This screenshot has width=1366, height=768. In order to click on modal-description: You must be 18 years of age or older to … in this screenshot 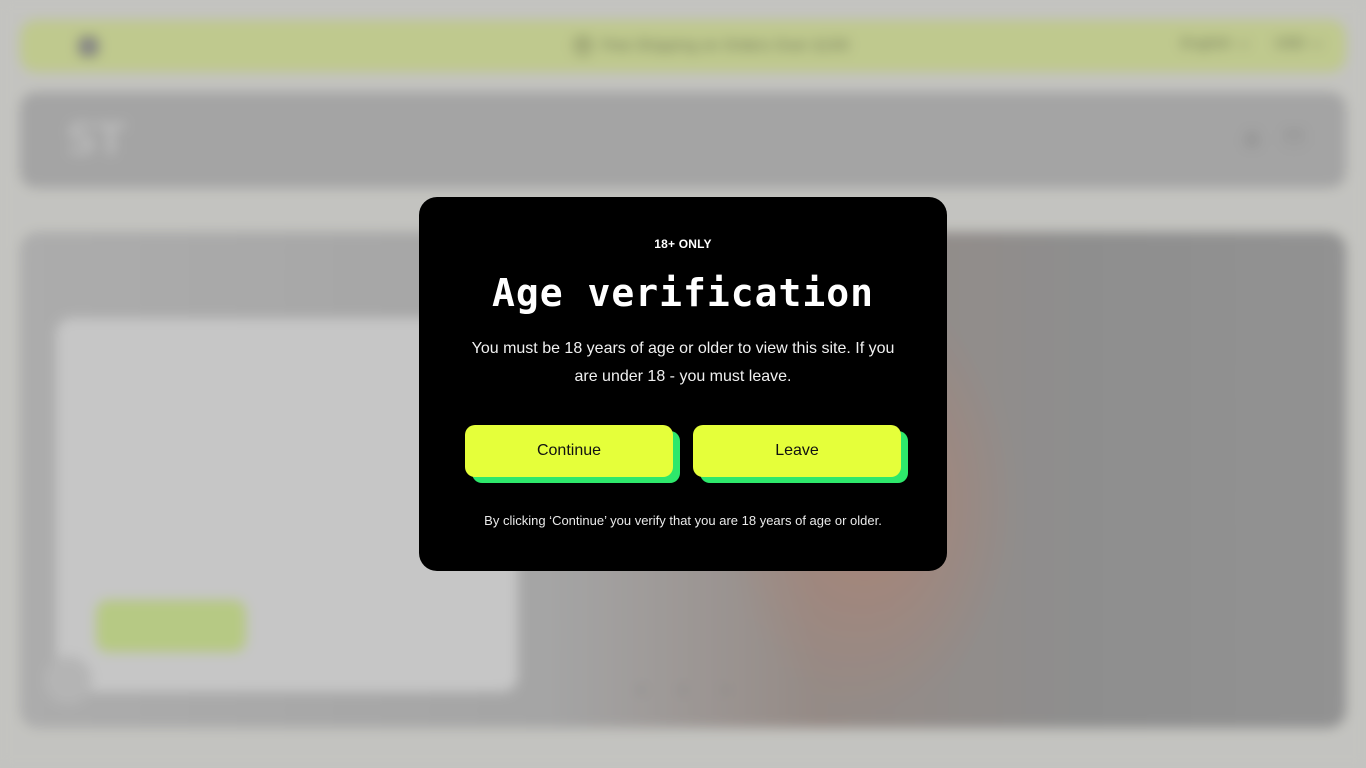, I will do `click(683, 362)`.